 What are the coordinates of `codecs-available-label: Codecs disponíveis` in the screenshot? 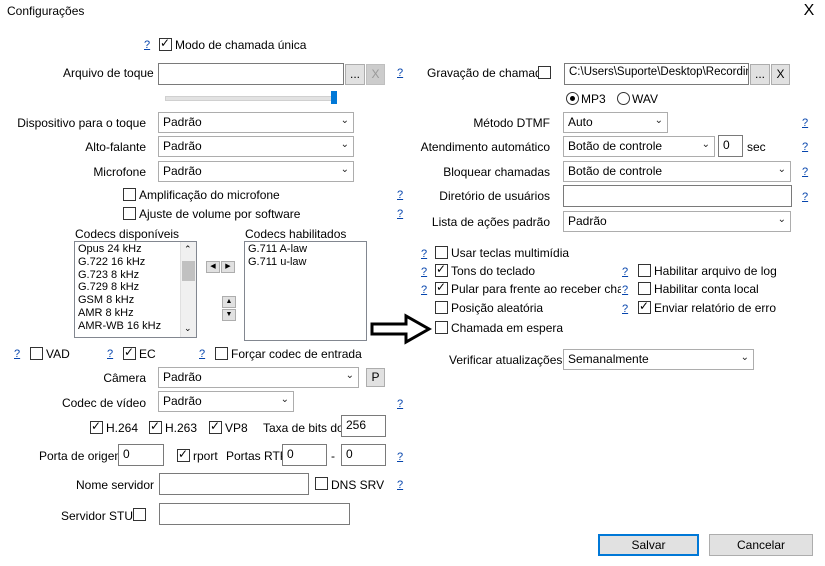 It's located at (127, 234).